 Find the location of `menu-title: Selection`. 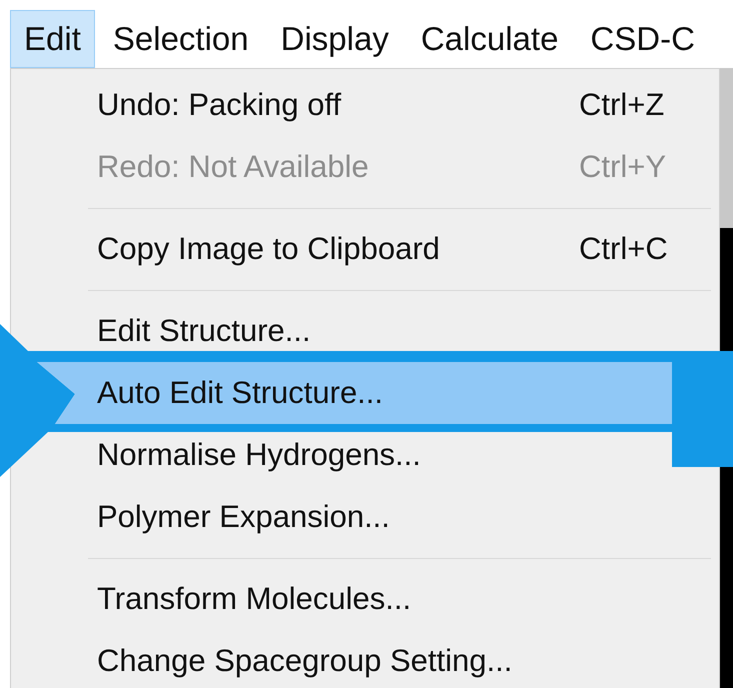

menu-title: Selection is located at coordinates (180, 39).